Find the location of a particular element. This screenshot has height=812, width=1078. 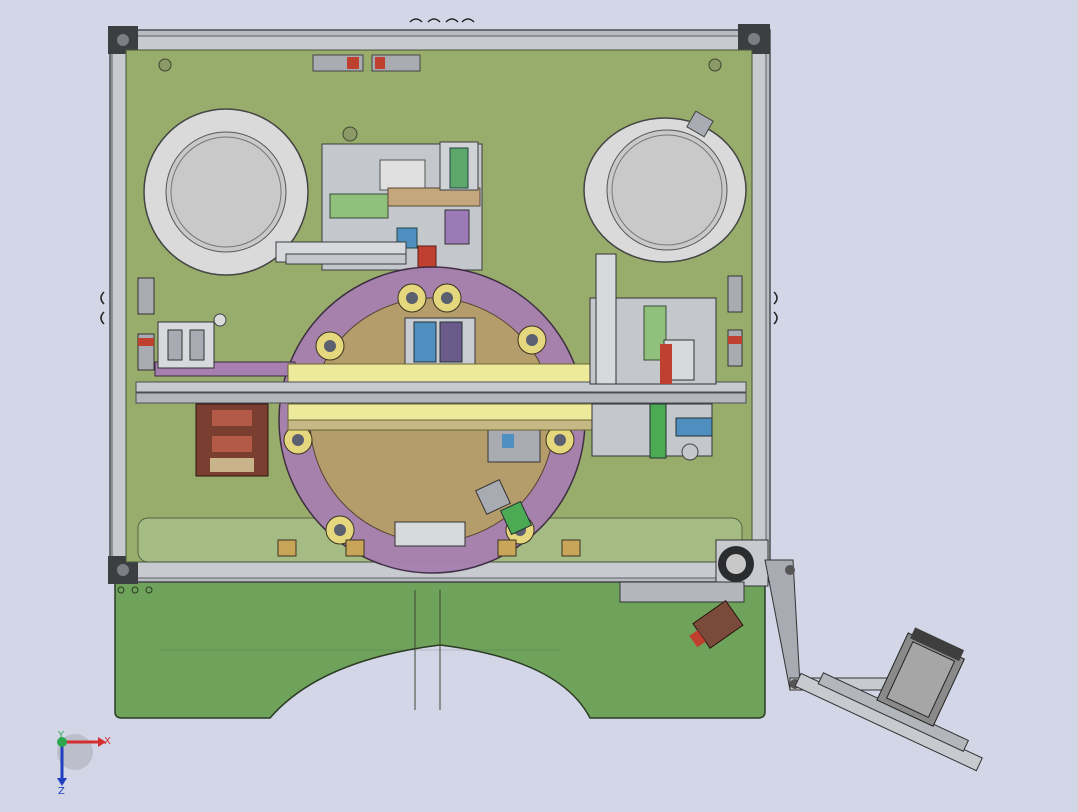

x-axis-label: X is located at coordinates (107, 741).